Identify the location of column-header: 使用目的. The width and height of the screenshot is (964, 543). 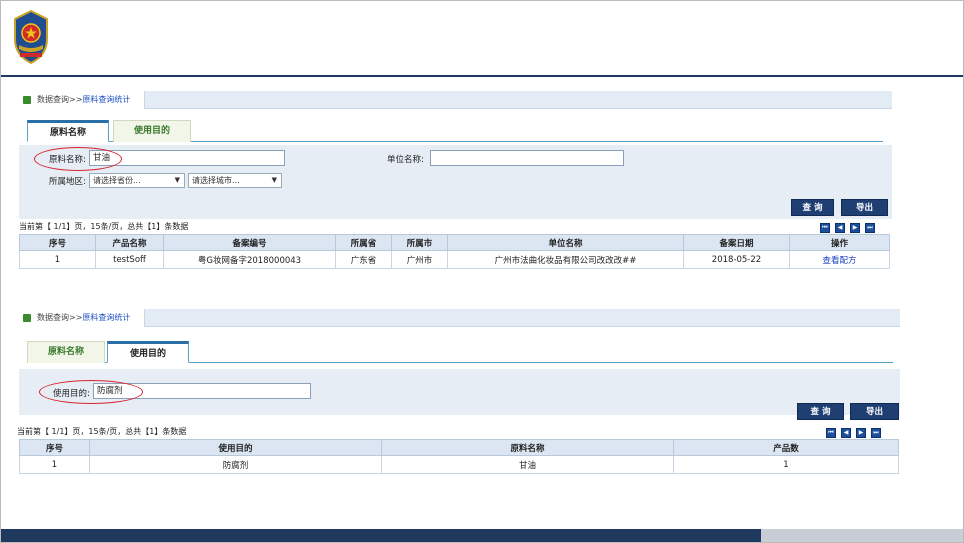
(235, 447).